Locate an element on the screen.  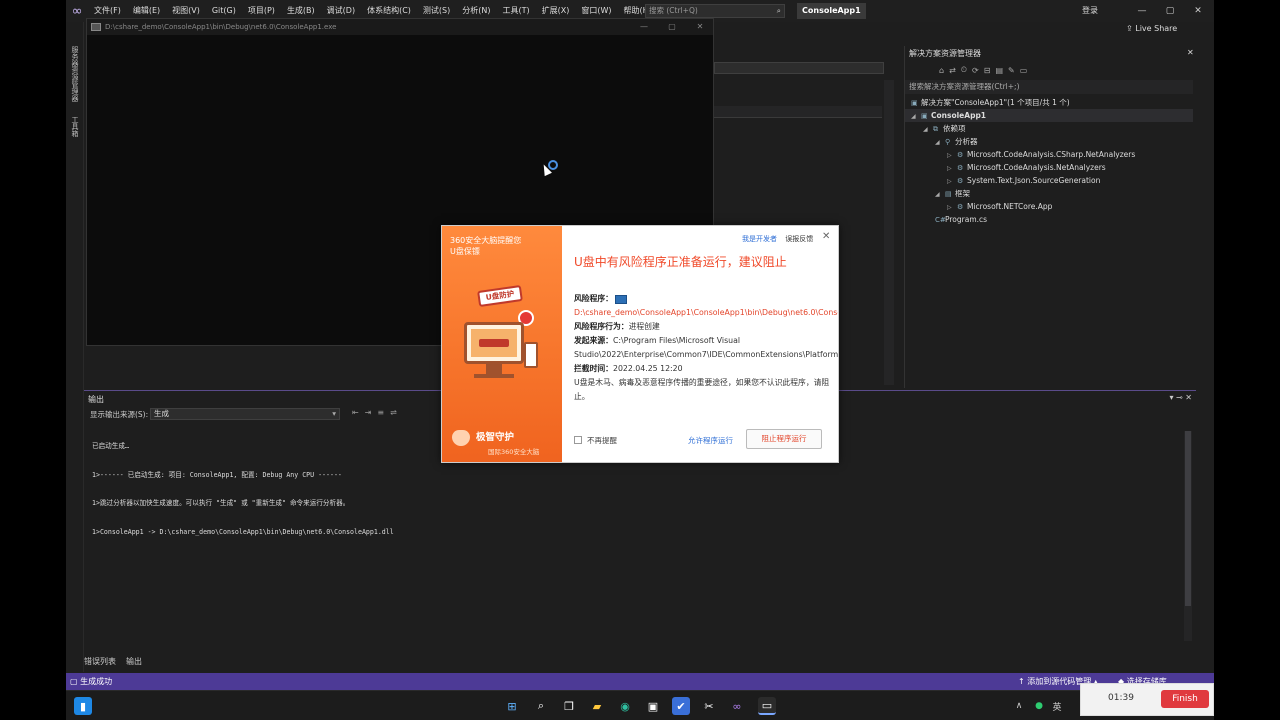
collapse-all-icon: ⊟ is located at coordinates (987, 70).